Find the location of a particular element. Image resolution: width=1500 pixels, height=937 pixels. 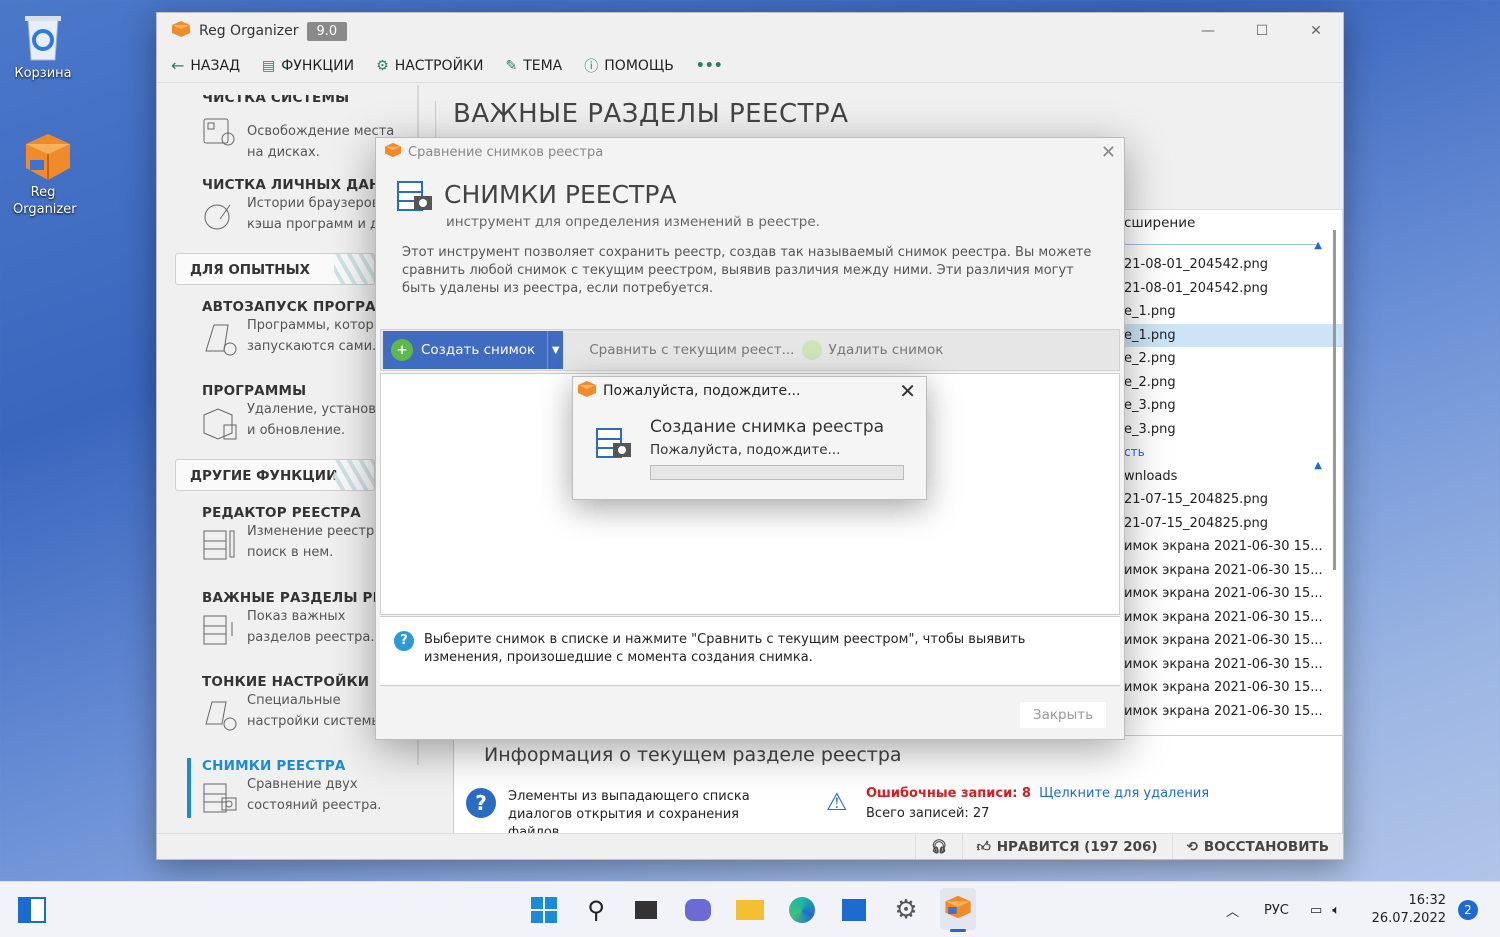

notifications-button: 2 is located at coordinates (1468, 909).